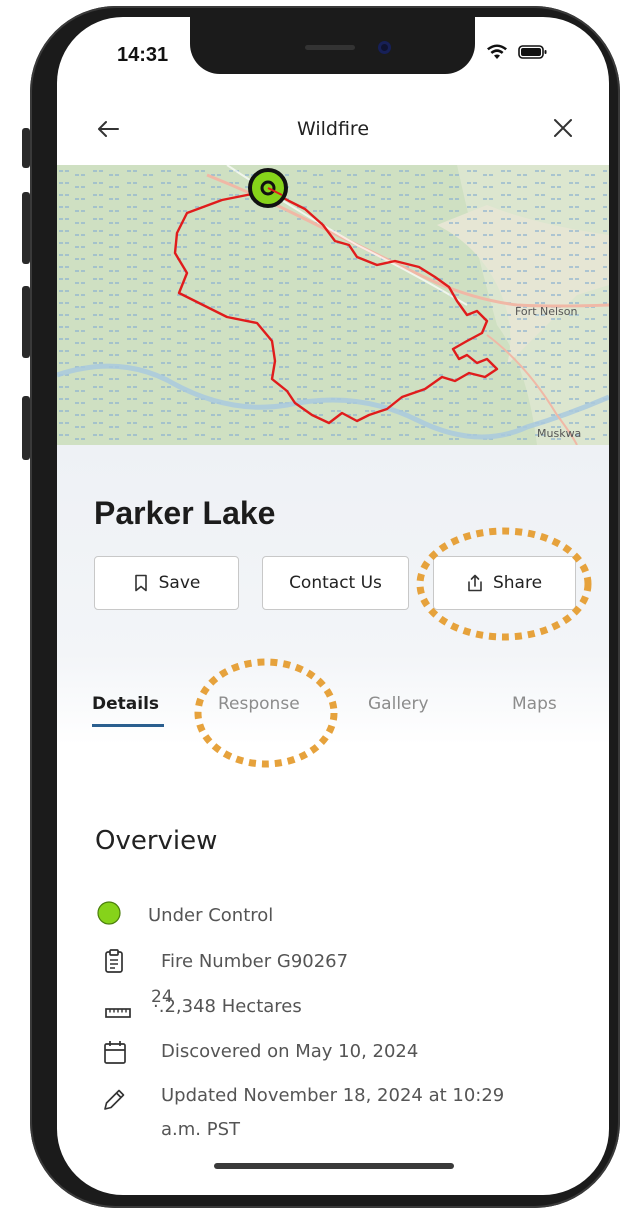 This screenshot has width=621, height=1214. I want to click on pencil-icon, so click(114, 1099).